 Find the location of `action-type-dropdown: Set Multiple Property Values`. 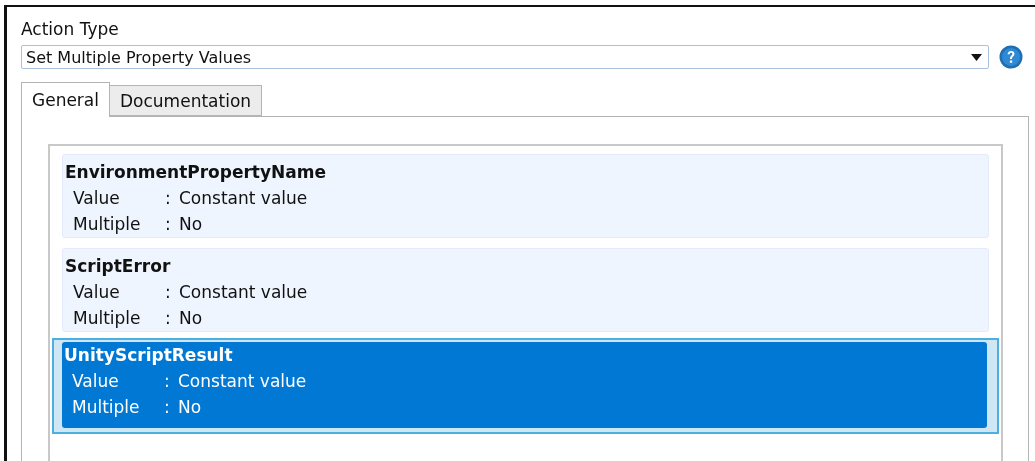

action-type-dropdown: Set Multiple Property Values is located at coordinates (505, 57).